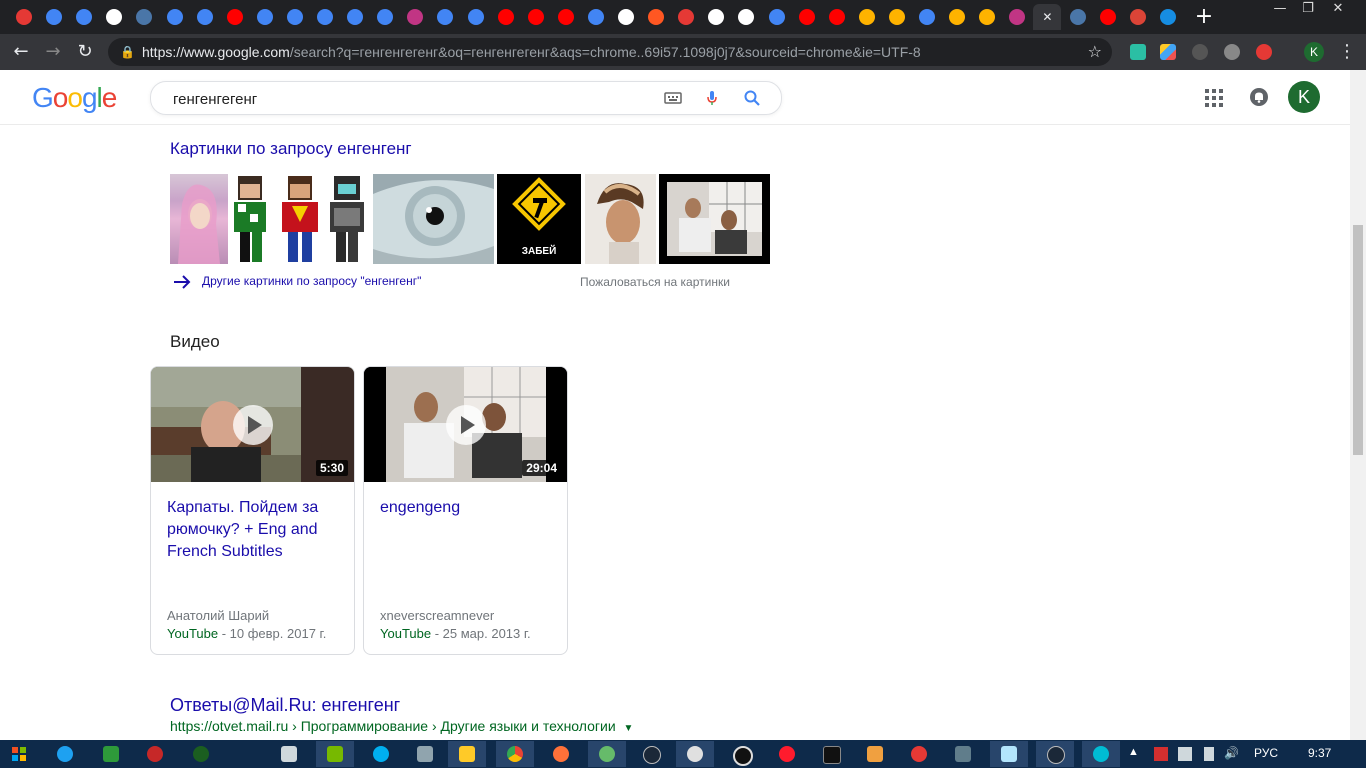 Image resolution: width=1366 pixels, height=768 pixels. What do you see at coordinates (155, 754) in the screenshot?
I see `taskbar-app-red` at bounding box center [155, 754].